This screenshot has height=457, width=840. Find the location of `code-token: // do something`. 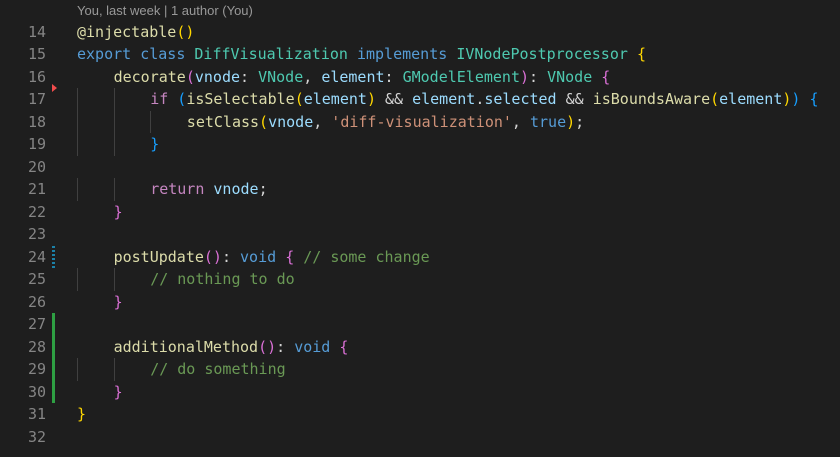

code-token: // do something is located at coordinates (218, 369).